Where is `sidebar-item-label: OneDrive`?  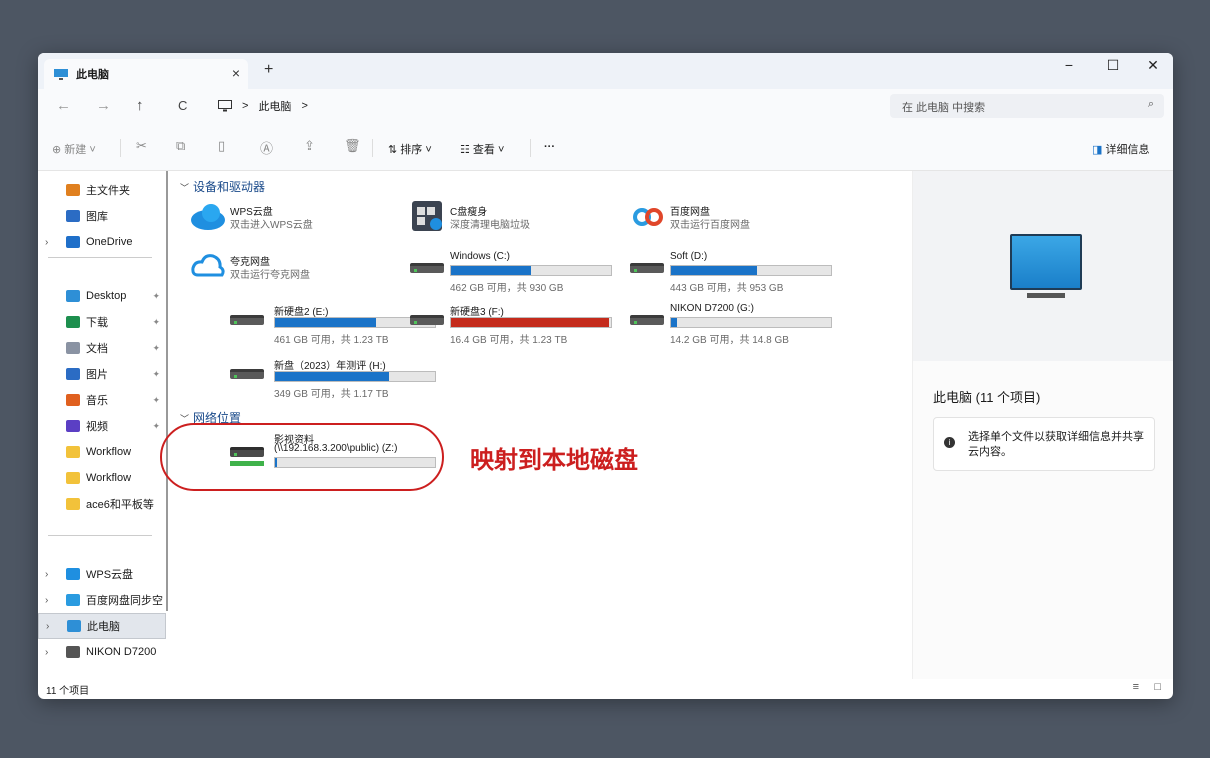 sidebar-item-label: OneDrive is located at coordinates (109, 242).